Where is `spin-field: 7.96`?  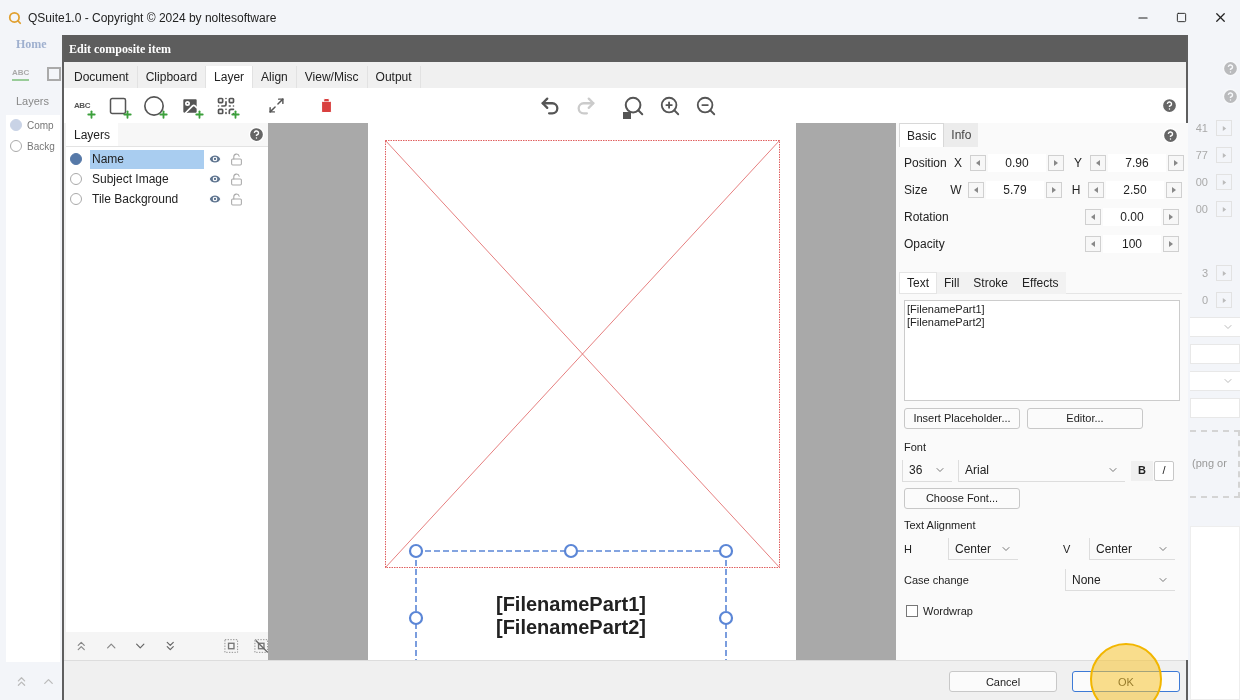
spin-field: 7.96 is located at coordinates (1137, 163).